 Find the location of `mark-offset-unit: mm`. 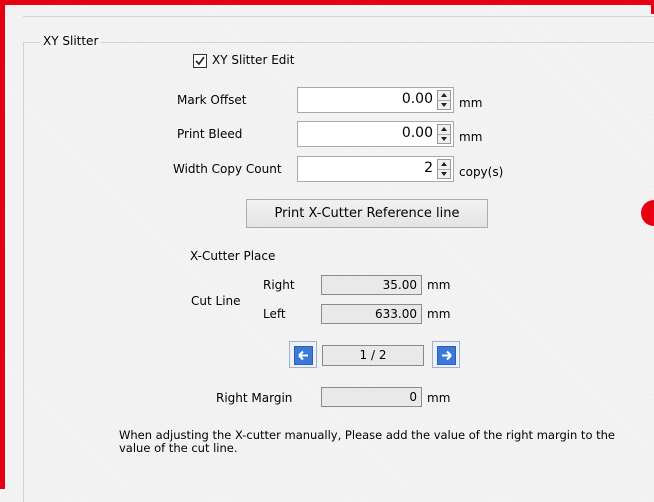

mark-offset-unit: mm is located at coordinates (471, 103).